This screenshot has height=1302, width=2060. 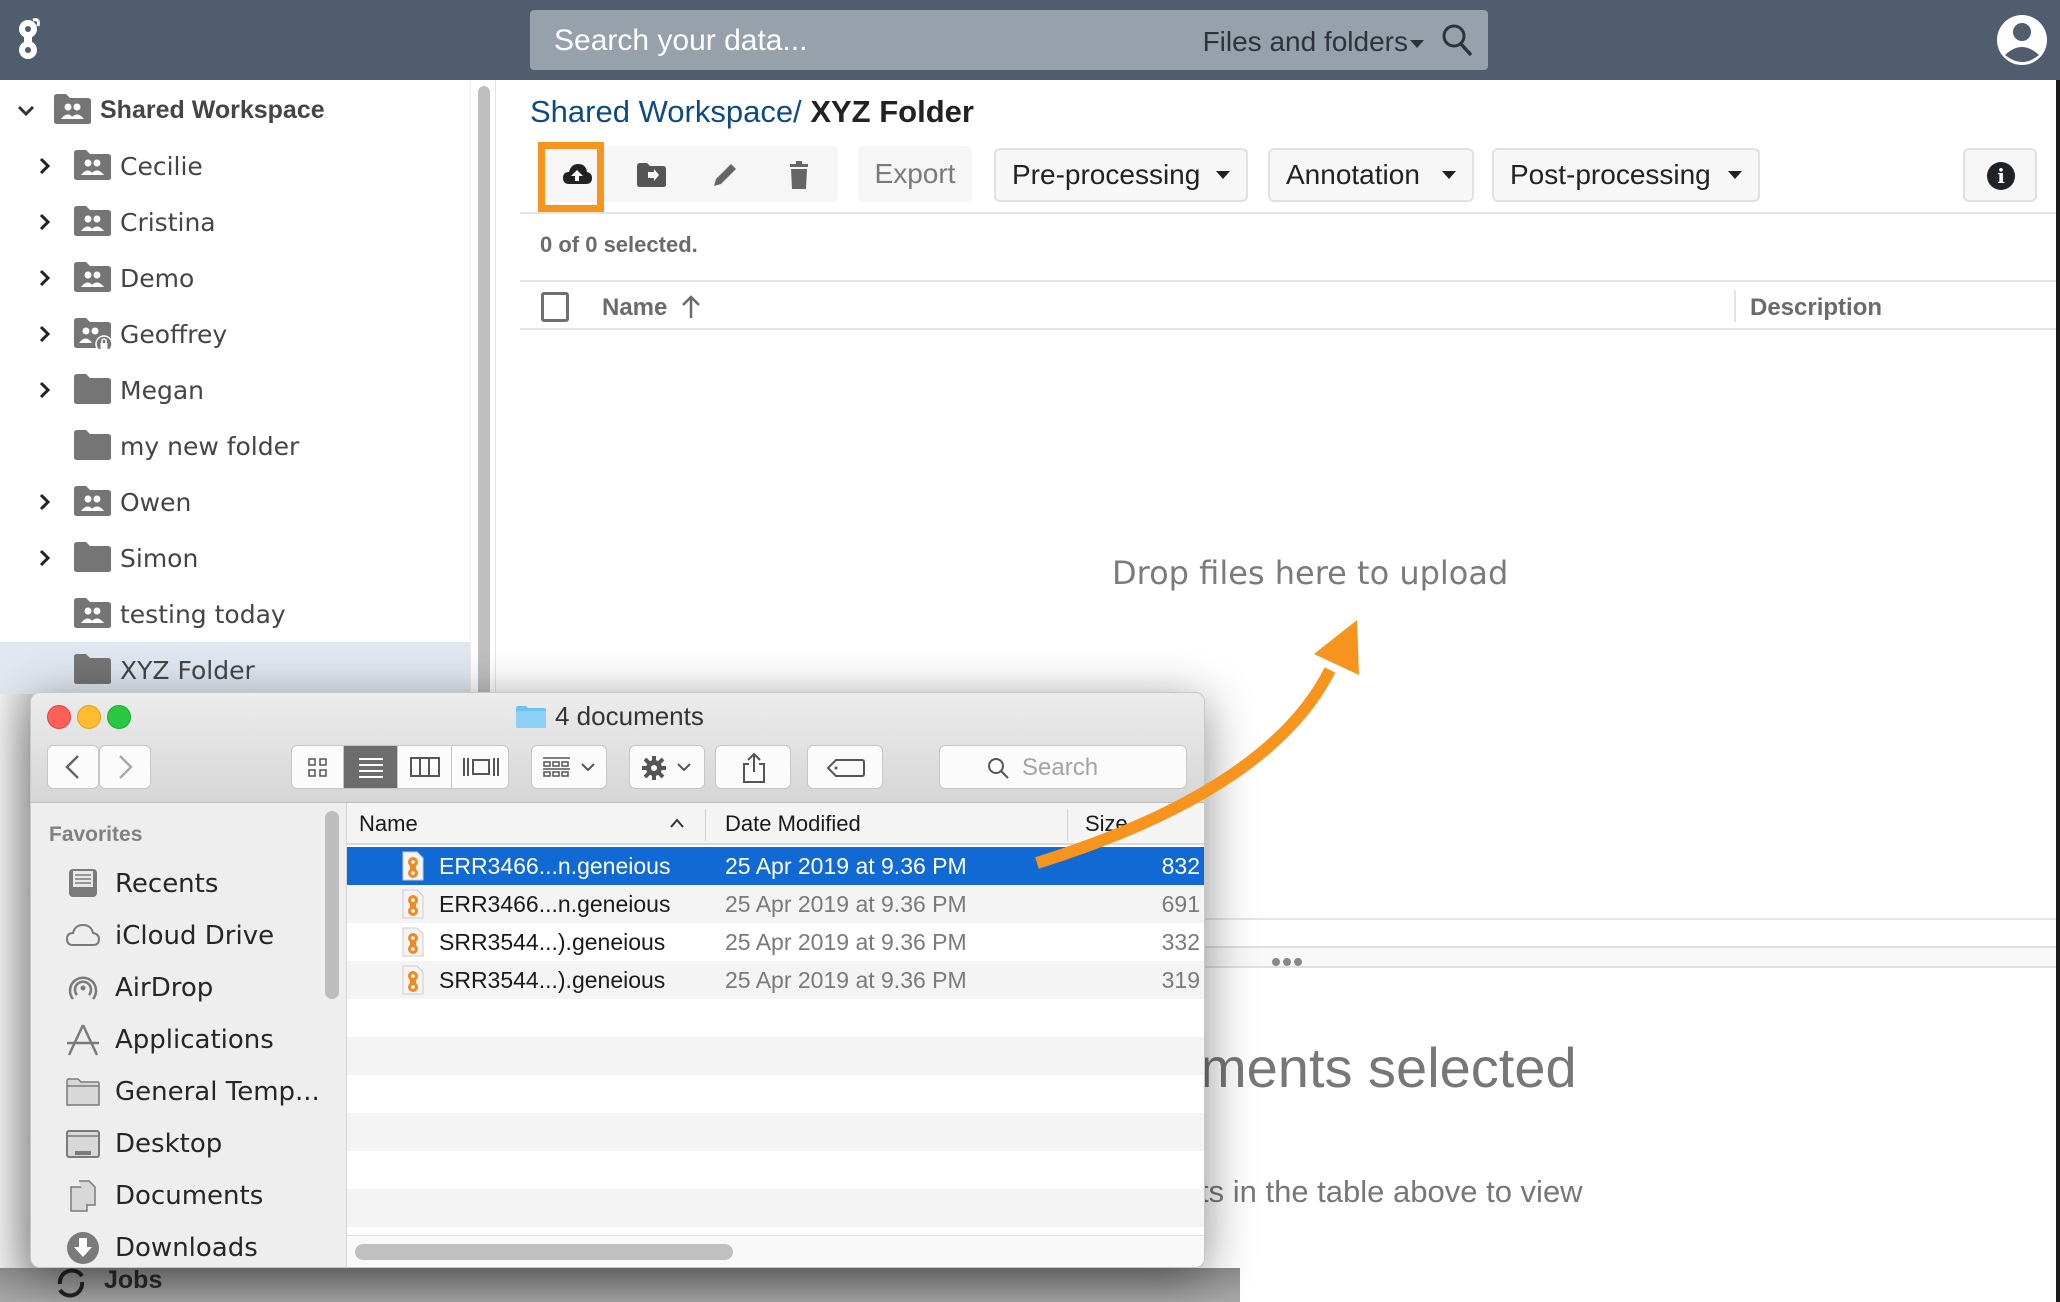 I want to click on breadcrumb-parent-link: Shared Workspace/, so click(x=666, y=111).